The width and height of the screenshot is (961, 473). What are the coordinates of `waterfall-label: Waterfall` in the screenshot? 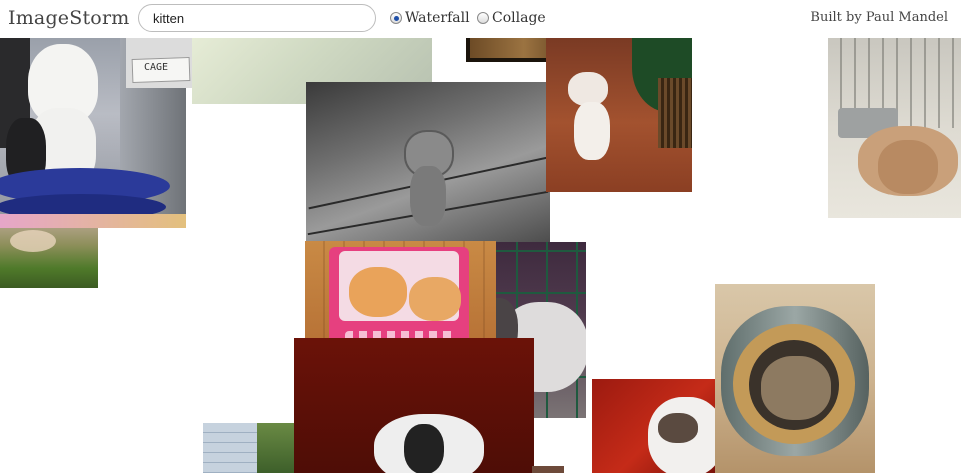 It's located at (437, 18).